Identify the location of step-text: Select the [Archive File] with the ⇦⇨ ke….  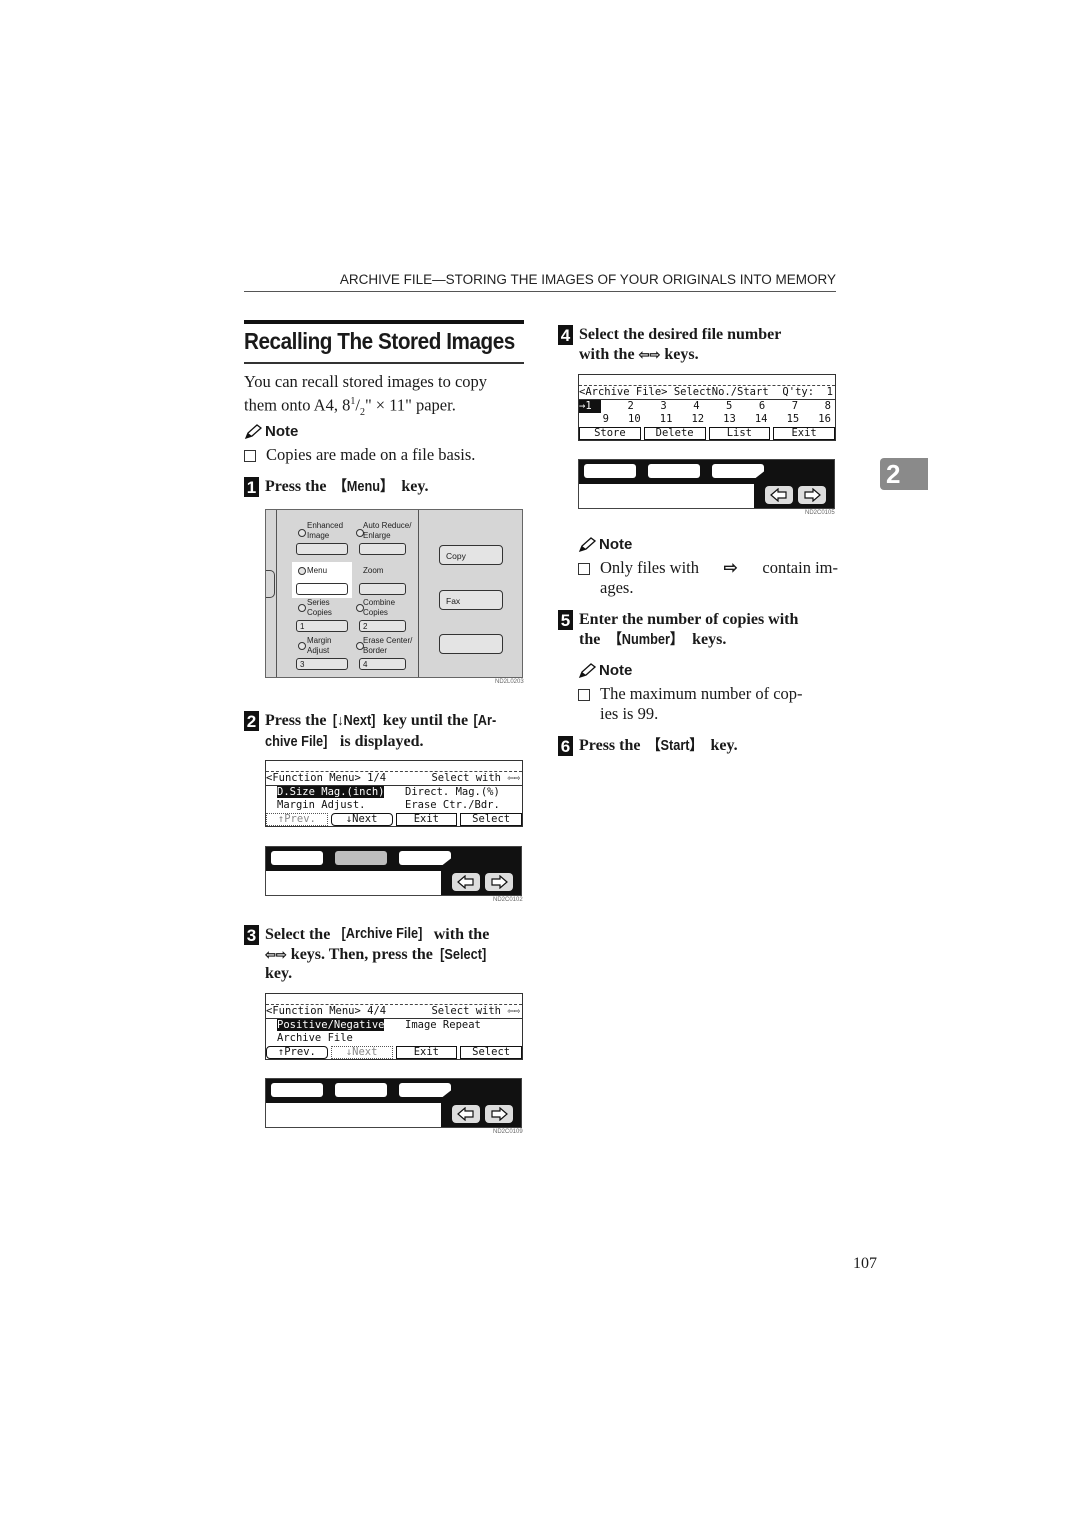
(377, 945).